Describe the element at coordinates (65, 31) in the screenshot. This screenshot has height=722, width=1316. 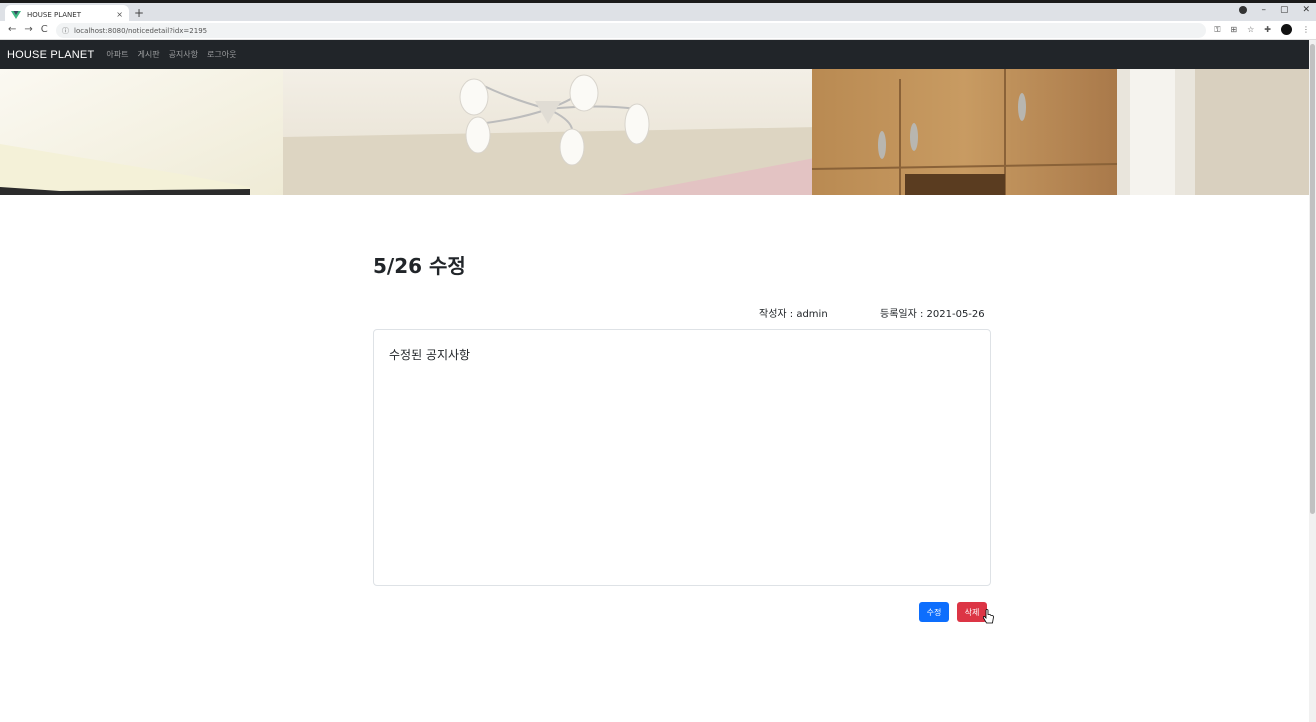
I see `info-icon: ⓘ` at that location.